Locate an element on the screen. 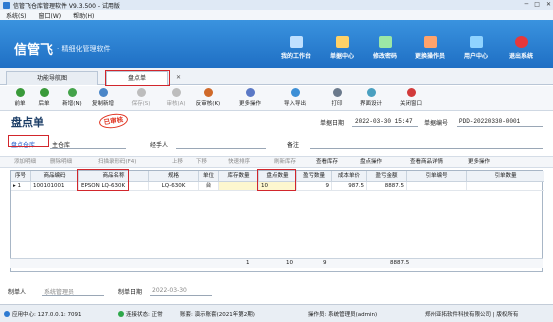 Image resolution: width=553 pixels, height=322 pixels. row-marker: ▸ is located at coordinates (14, 186).